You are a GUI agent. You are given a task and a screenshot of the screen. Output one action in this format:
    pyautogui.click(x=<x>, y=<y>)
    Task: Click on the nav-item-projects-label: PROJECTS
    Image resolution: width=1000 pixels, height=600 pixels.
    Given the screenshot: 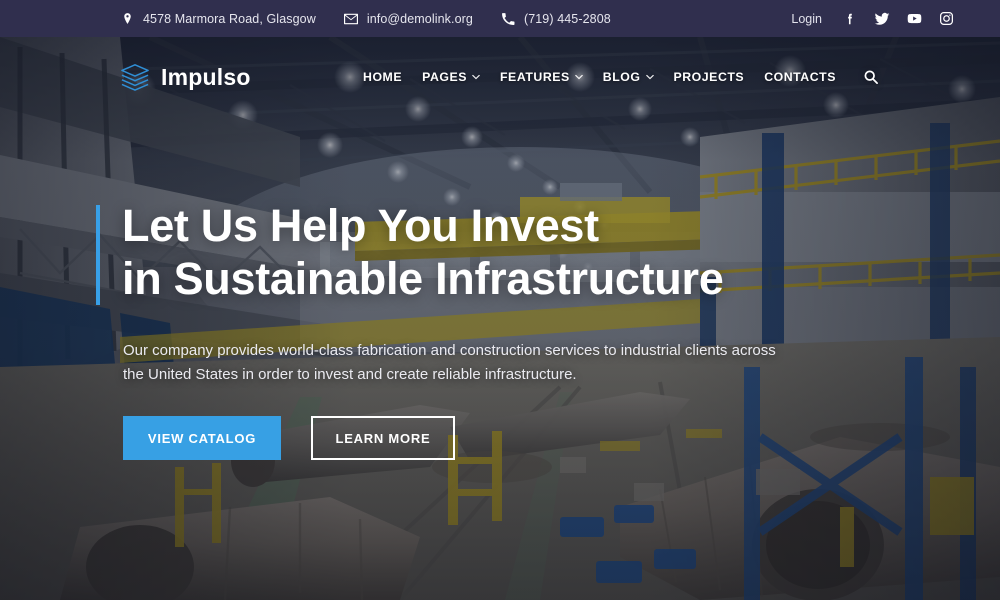 What is the action you would take?
    pyautogui.click(x=709, y=77)
    